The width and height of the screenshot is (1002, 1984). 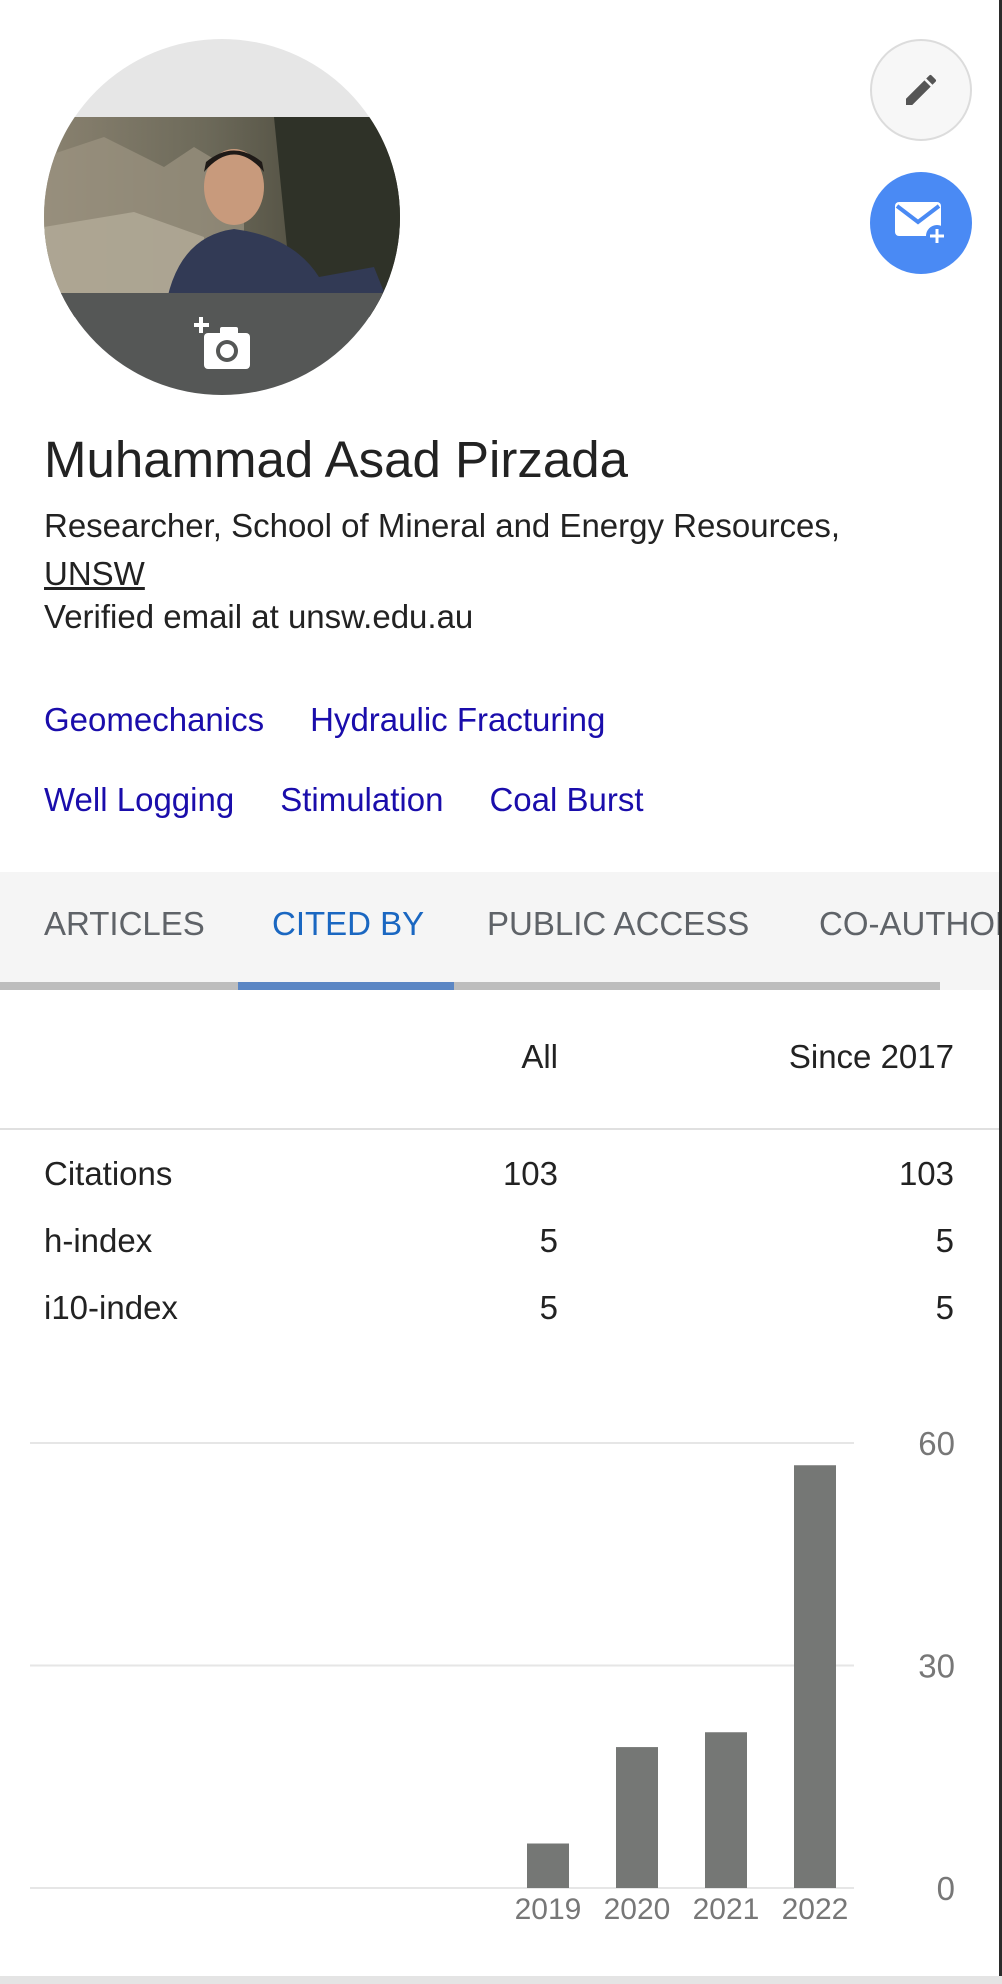 I want to click on column-all: All, so click(x=539, y=1057).